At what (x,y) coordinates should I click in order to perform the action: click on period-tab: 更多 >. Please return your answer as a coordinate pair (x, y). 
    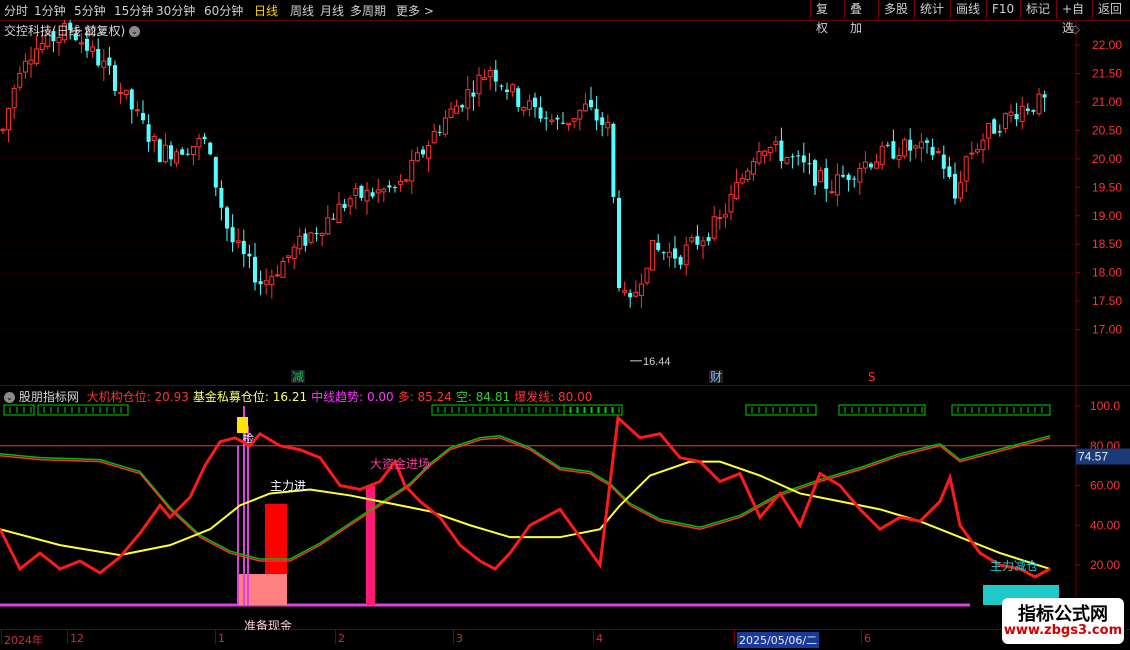
    Looking at the image, I should click on (415, 10).